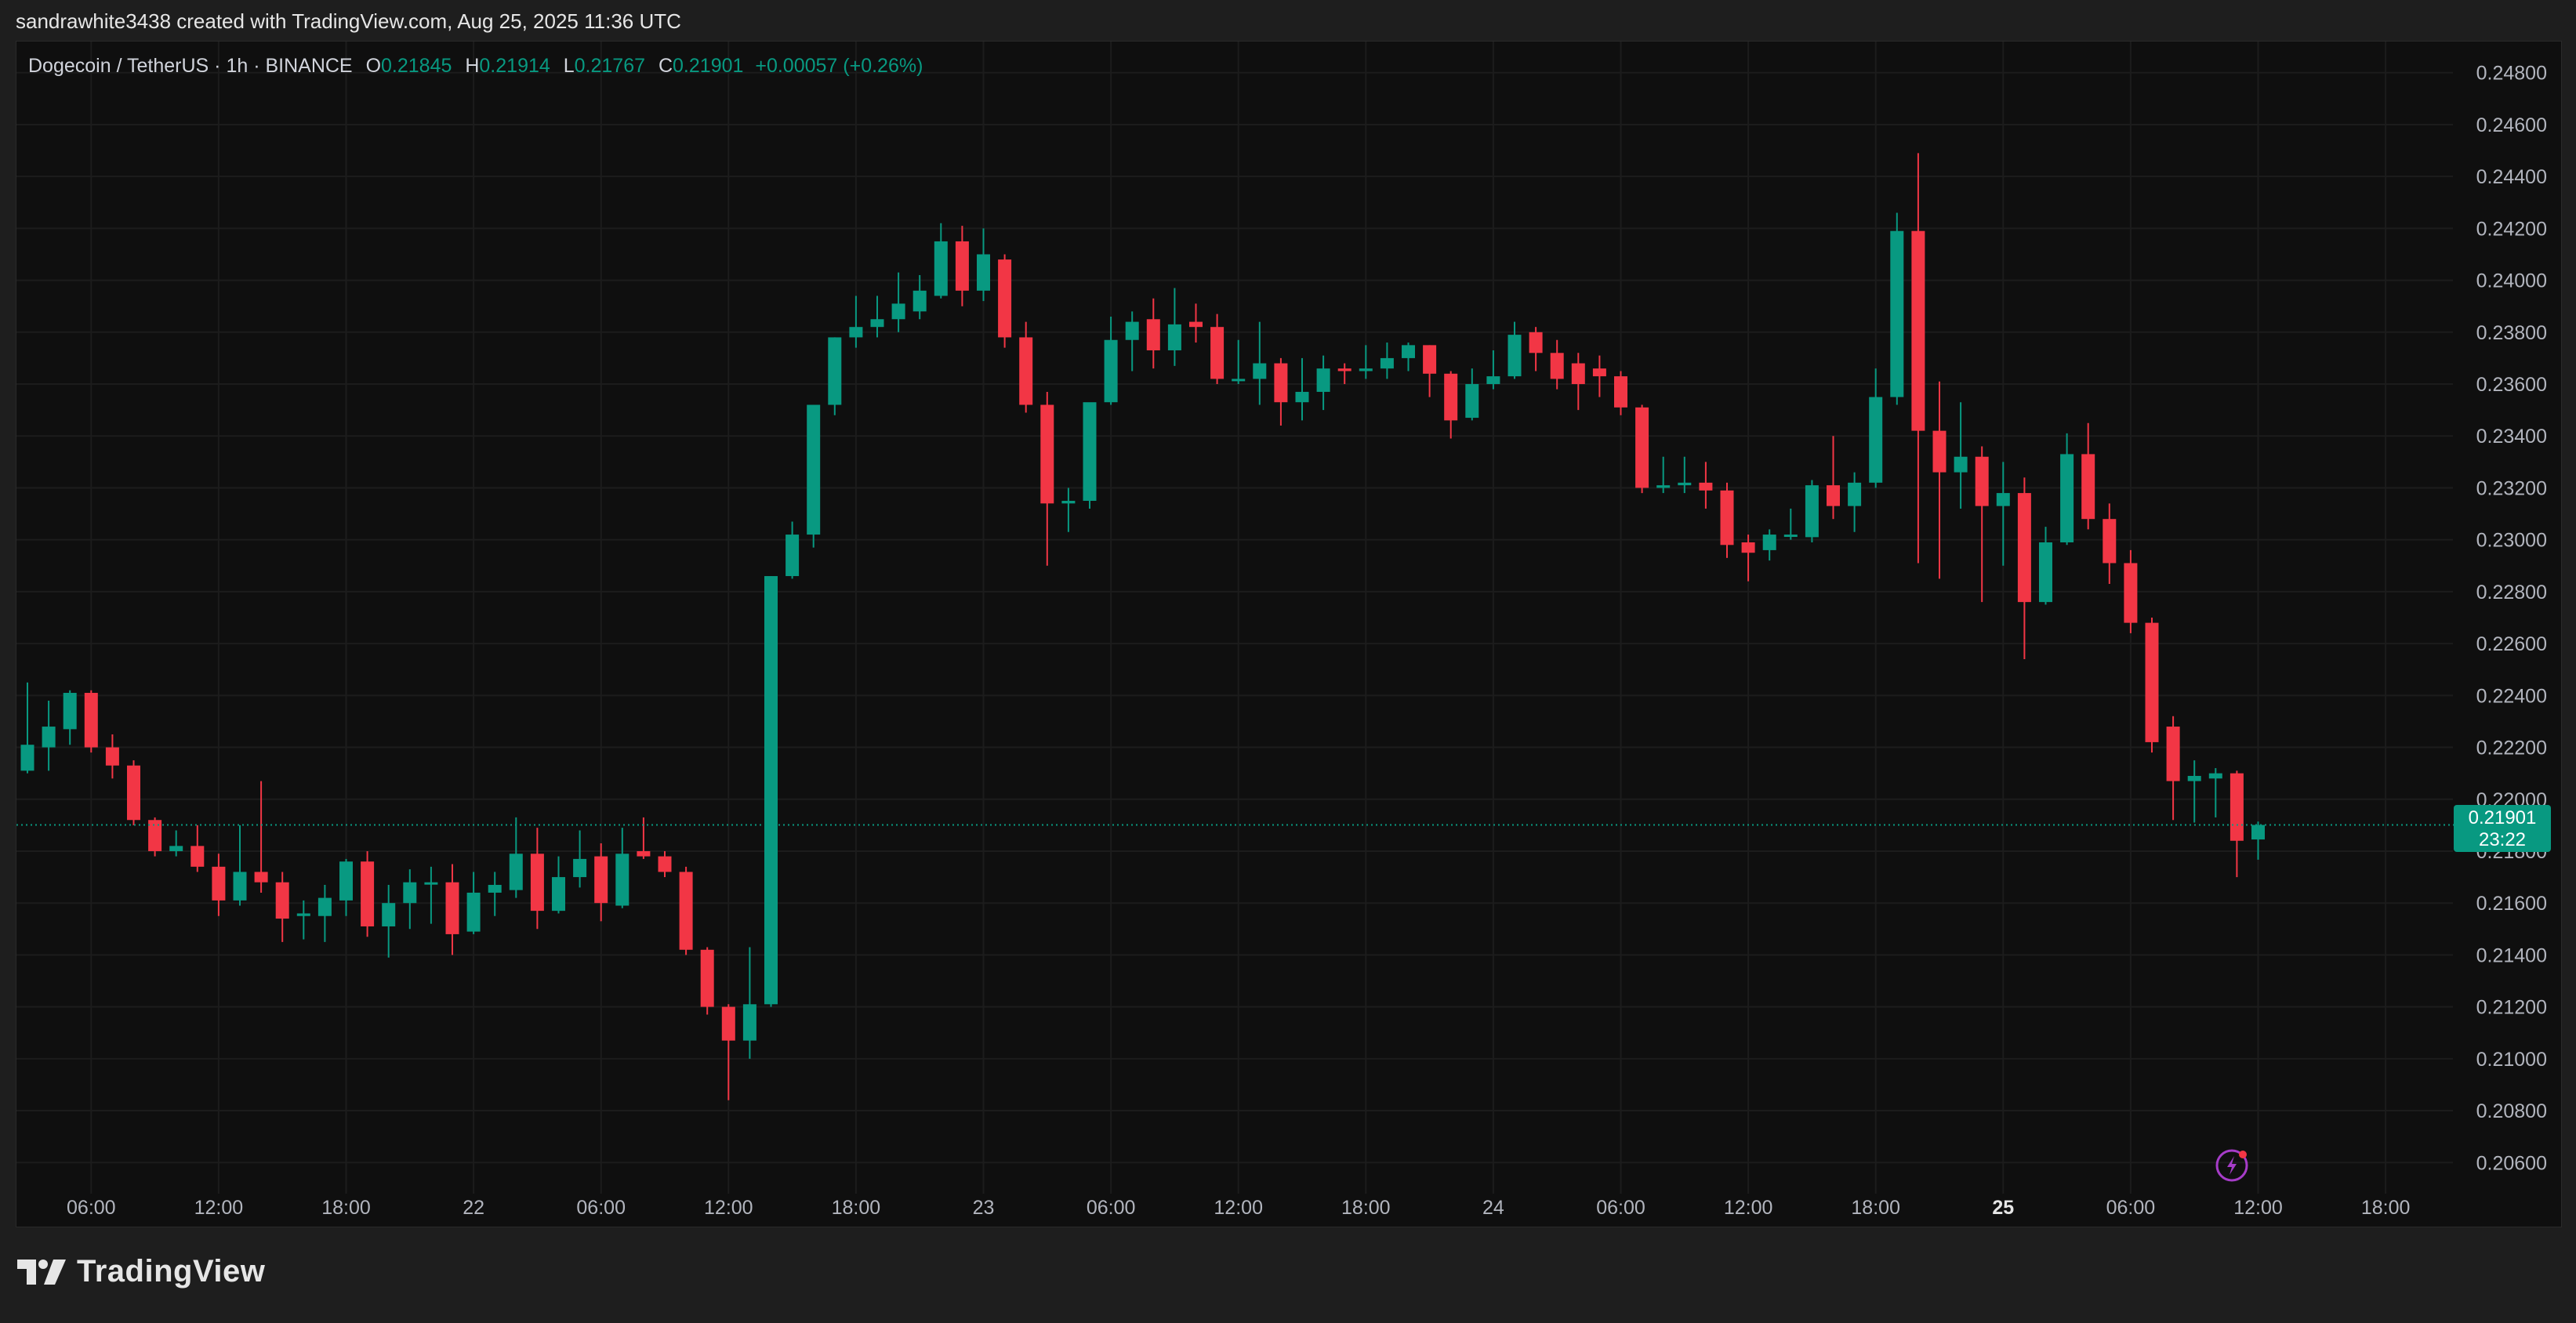  What do you see at coordinates (191, 66) in the screenshot?
I see `symbol-name: Dogecoin / TetherUS · 1h · BINANCE` at bounding box center [191, 66].